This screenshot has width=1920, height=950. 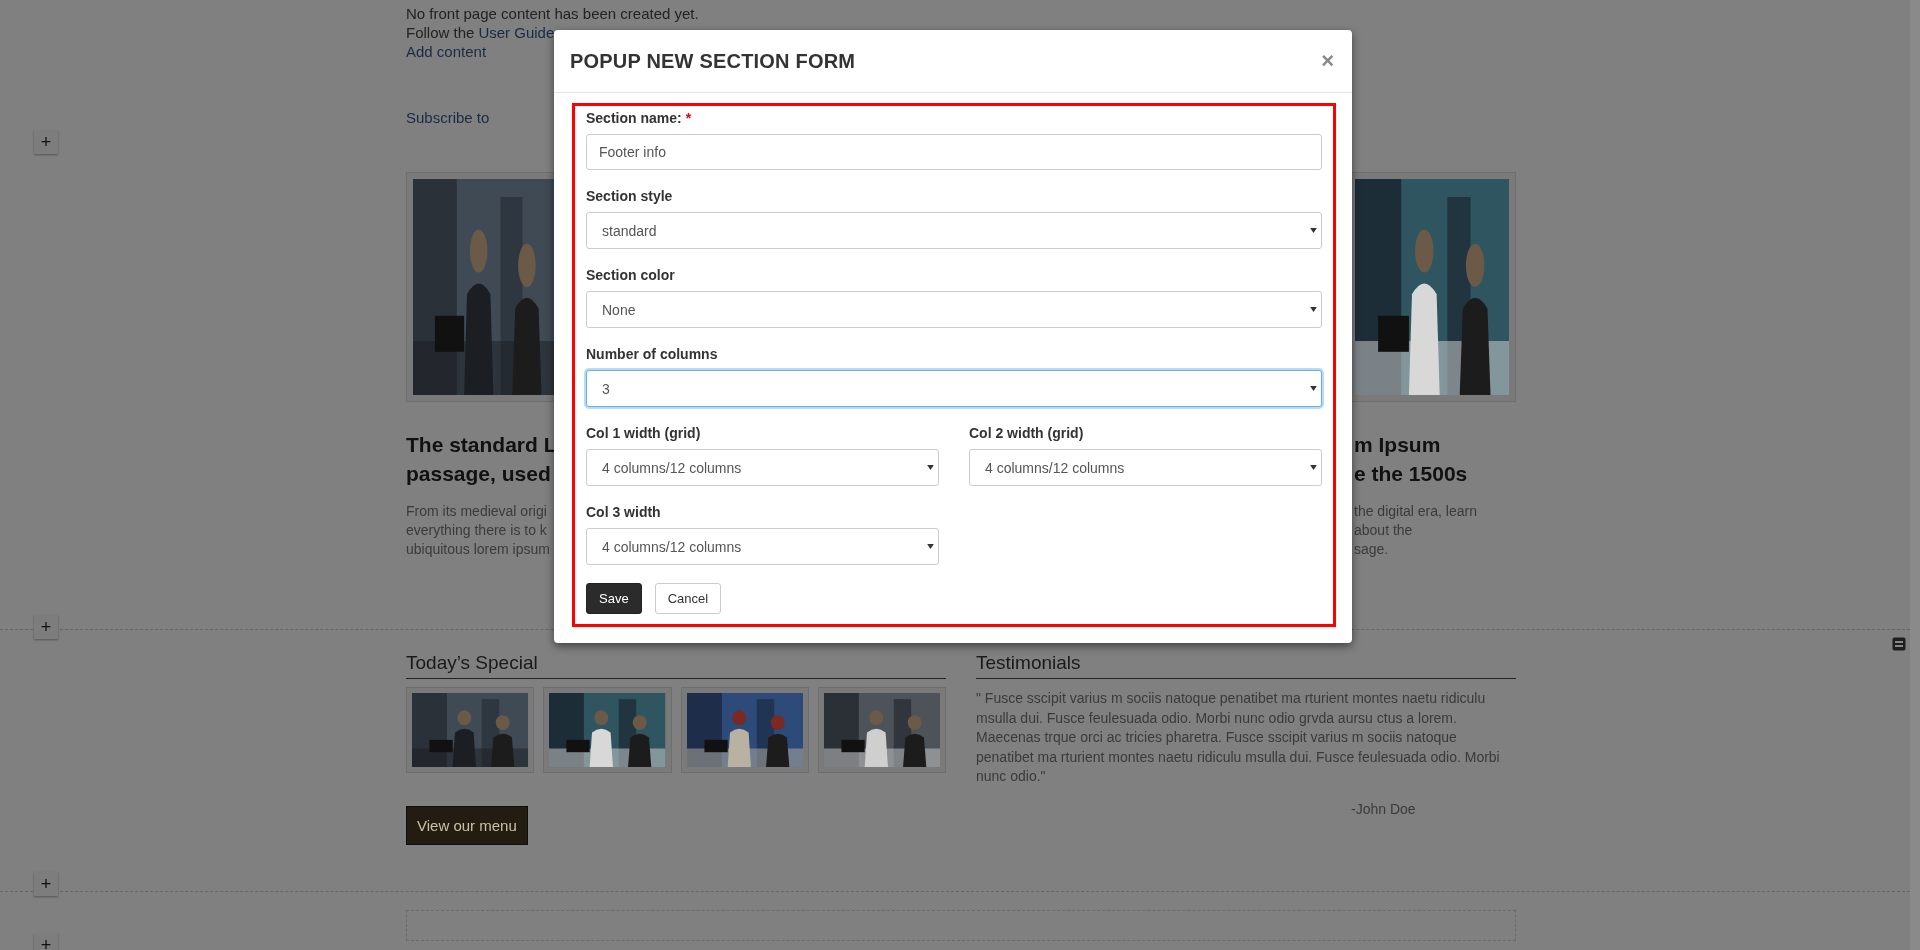 What do you see at coordinates (634, 118) in the screenshot?
I see `field-label: Section name:` at bounding box center [634, 118].